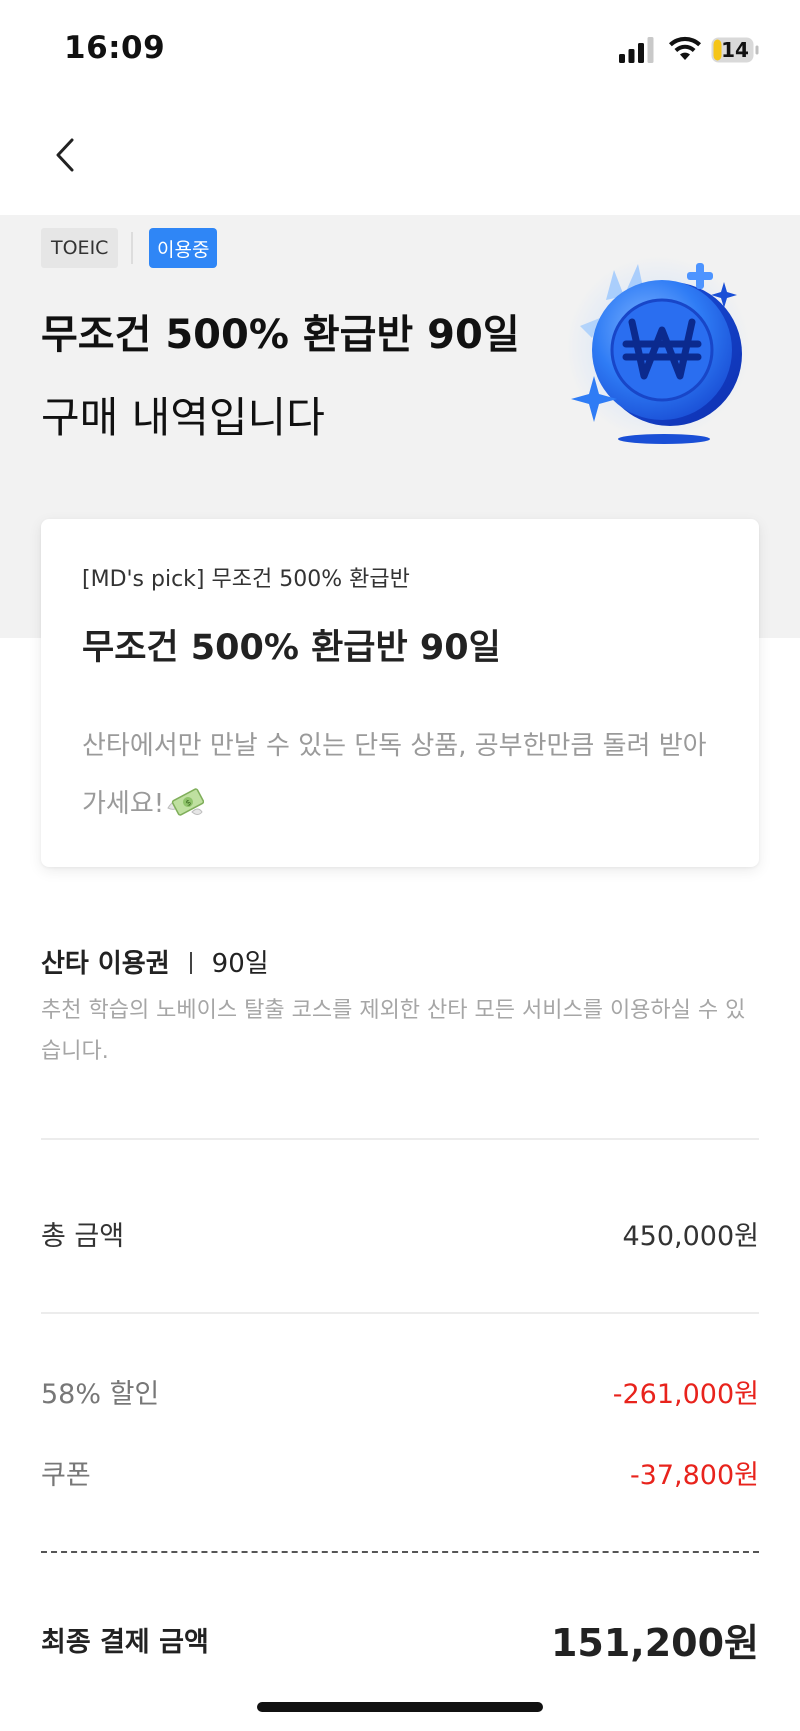 This screenshot has height=1731, width=800. I want to click on chevron-left-icon, so click(65, 155).